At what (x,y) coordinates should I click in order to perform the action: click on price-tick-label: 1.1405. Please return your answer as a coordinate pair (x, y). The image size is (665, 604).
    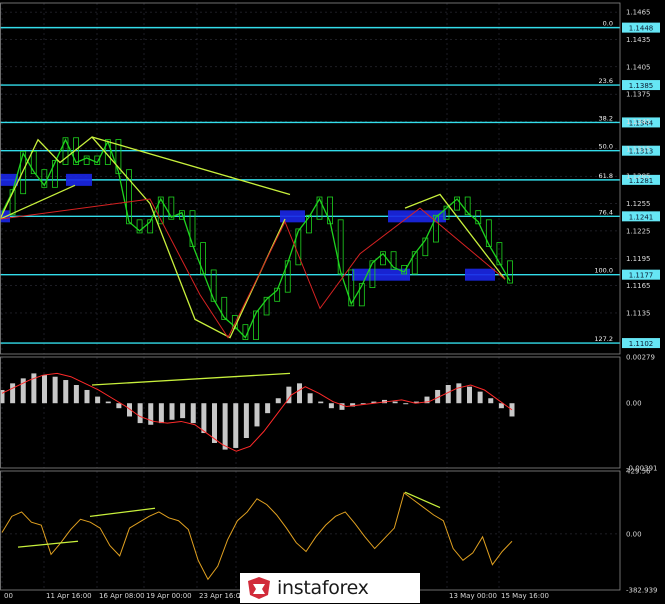
    Looking at the image, I should click on (638, 67).